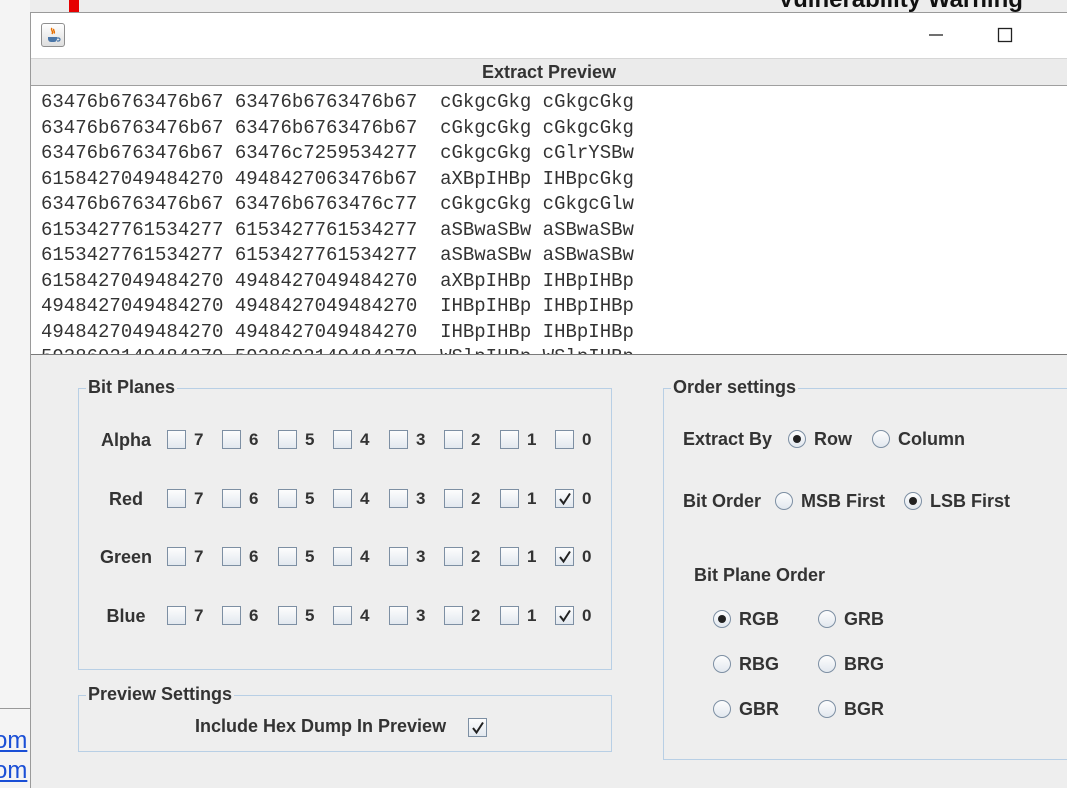  Describe the element at coordinates (126, 616) in the screenshot. I see `bit-plane-row-label-blue: Blue` at that location.